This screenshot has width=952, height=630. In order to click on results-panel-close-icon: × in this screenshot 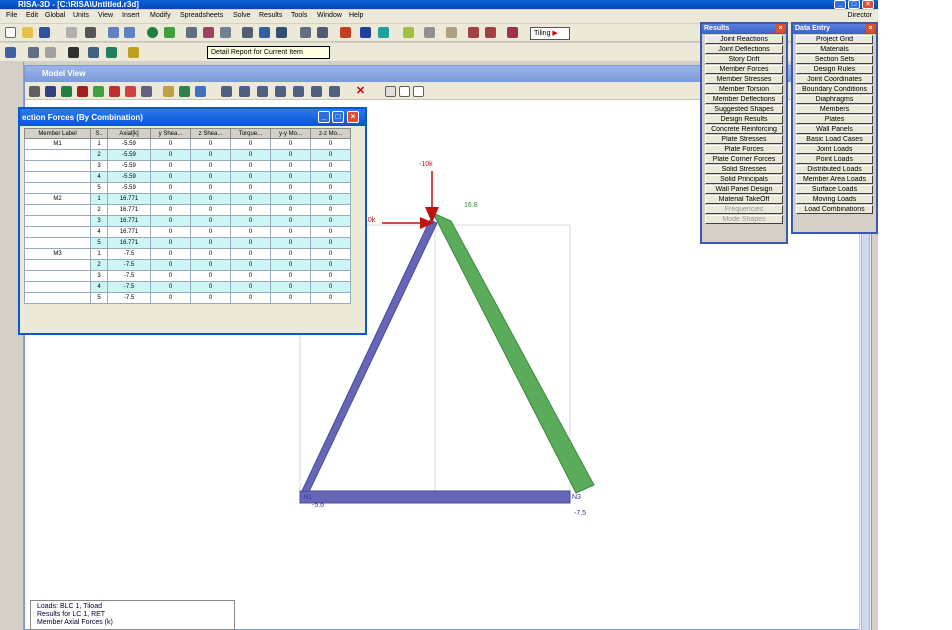, I will do `click(780, 28)`.